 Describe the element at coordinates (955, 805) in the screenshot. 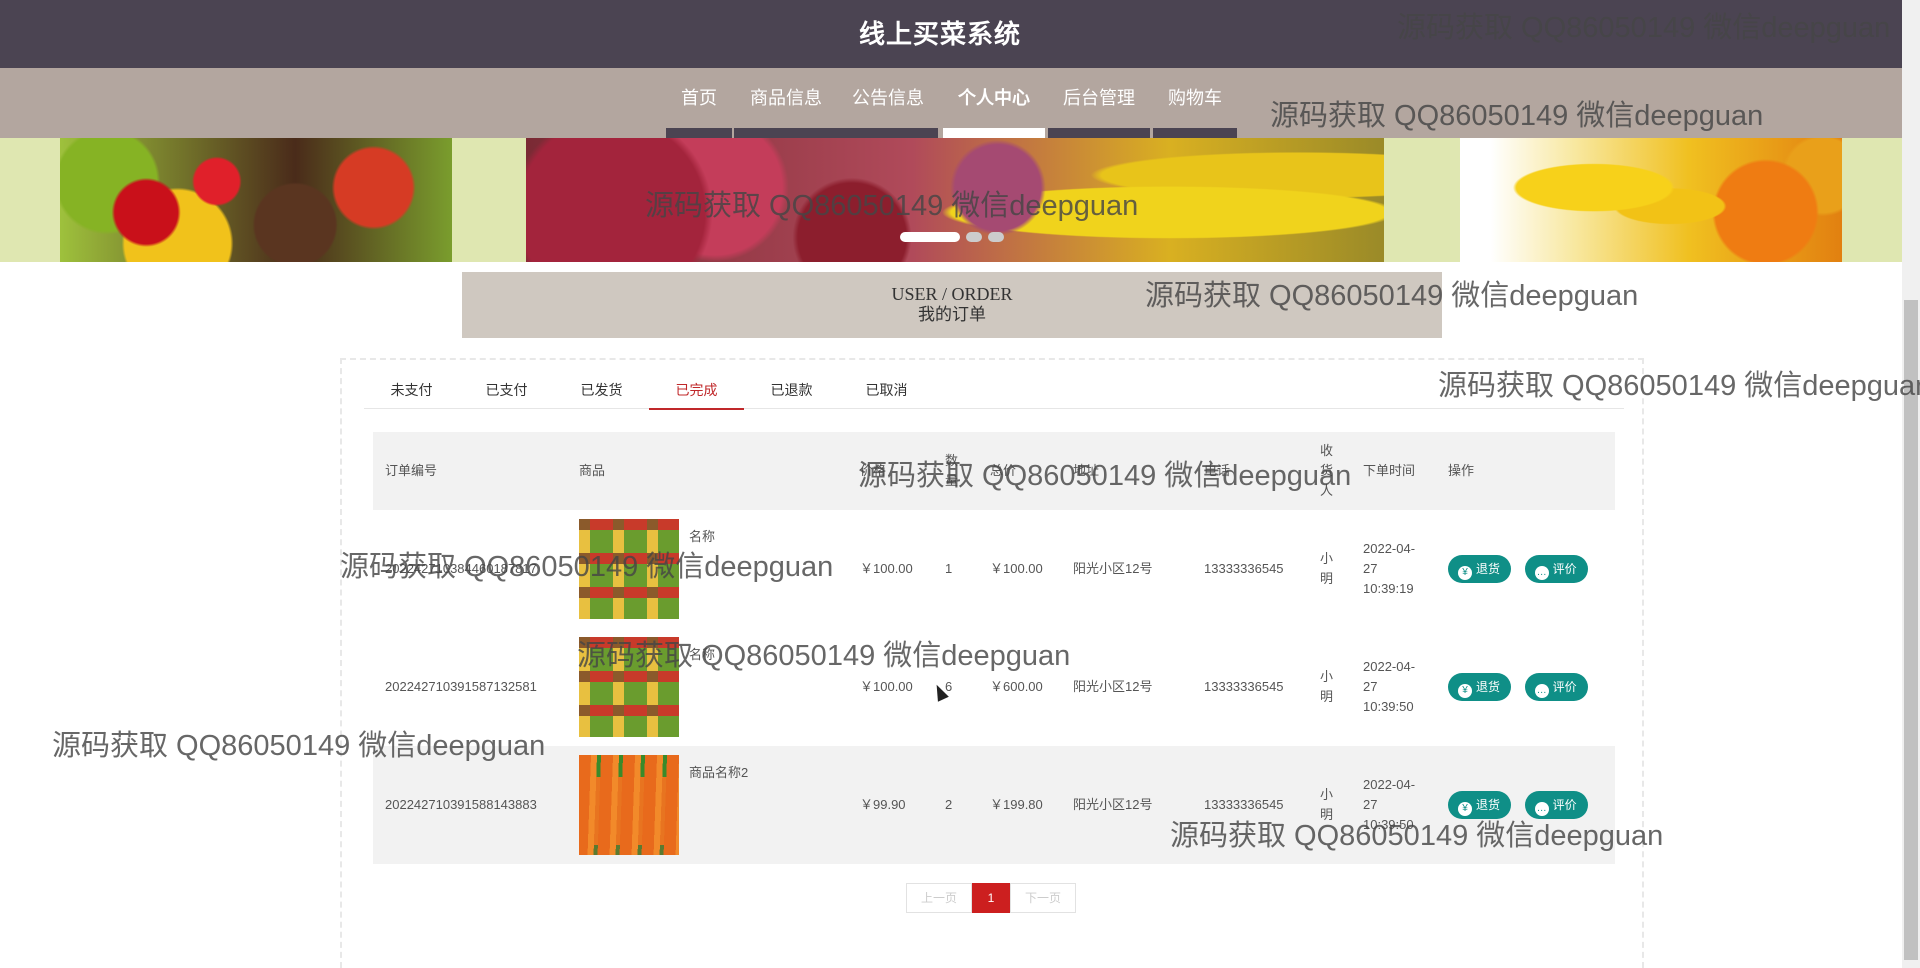

I see `qty-cell: 2` at that location.